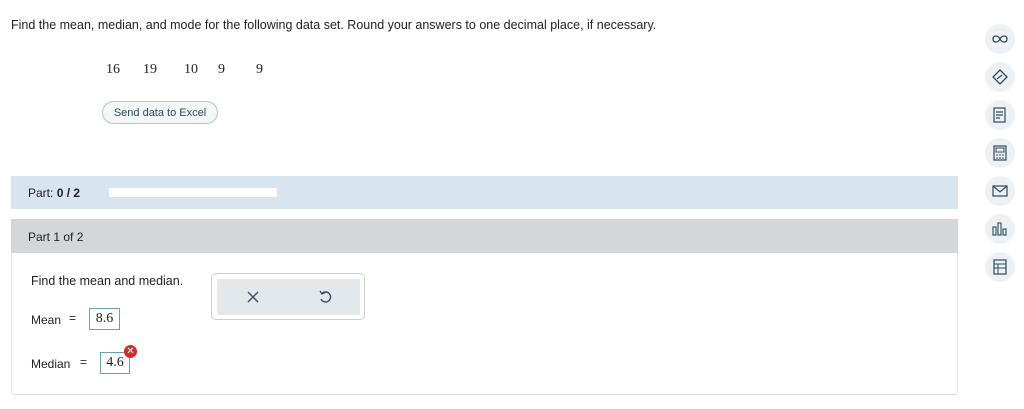  I want to click on answer-tools-popup, so click(288, 296).